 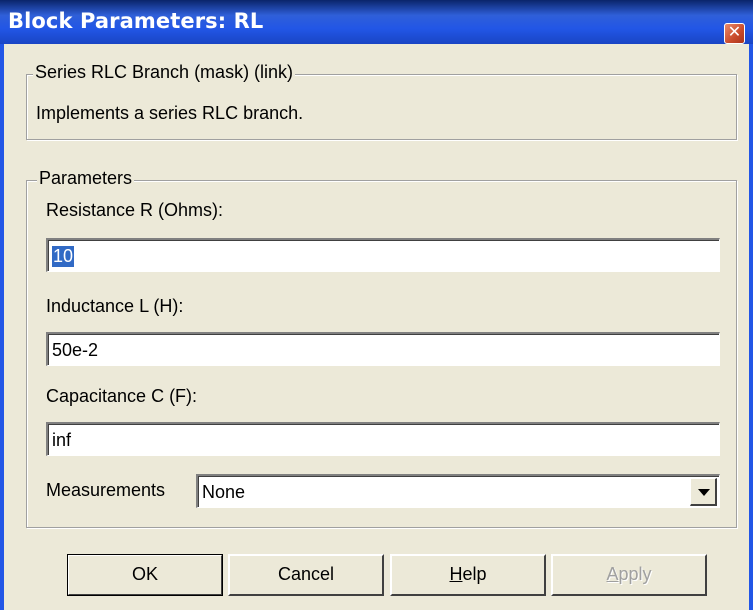 I want to click on window-title: Block Parameters: RL, so click(x=136, y=21).